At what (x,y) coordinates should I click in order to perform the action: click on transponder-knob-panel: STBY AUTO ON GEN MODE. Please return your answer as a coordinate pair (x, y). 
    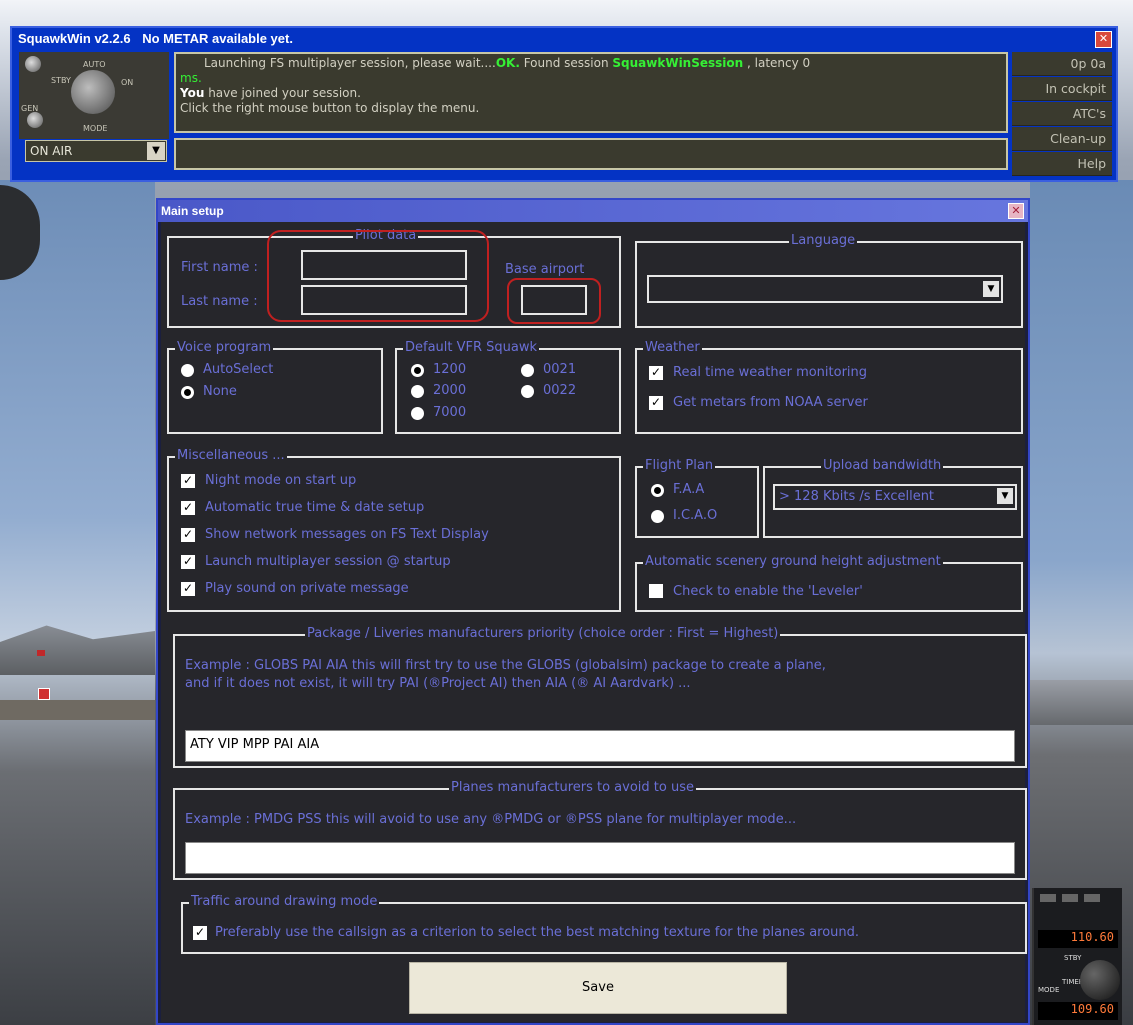
    Looking at the image, I should click on (94, 95).